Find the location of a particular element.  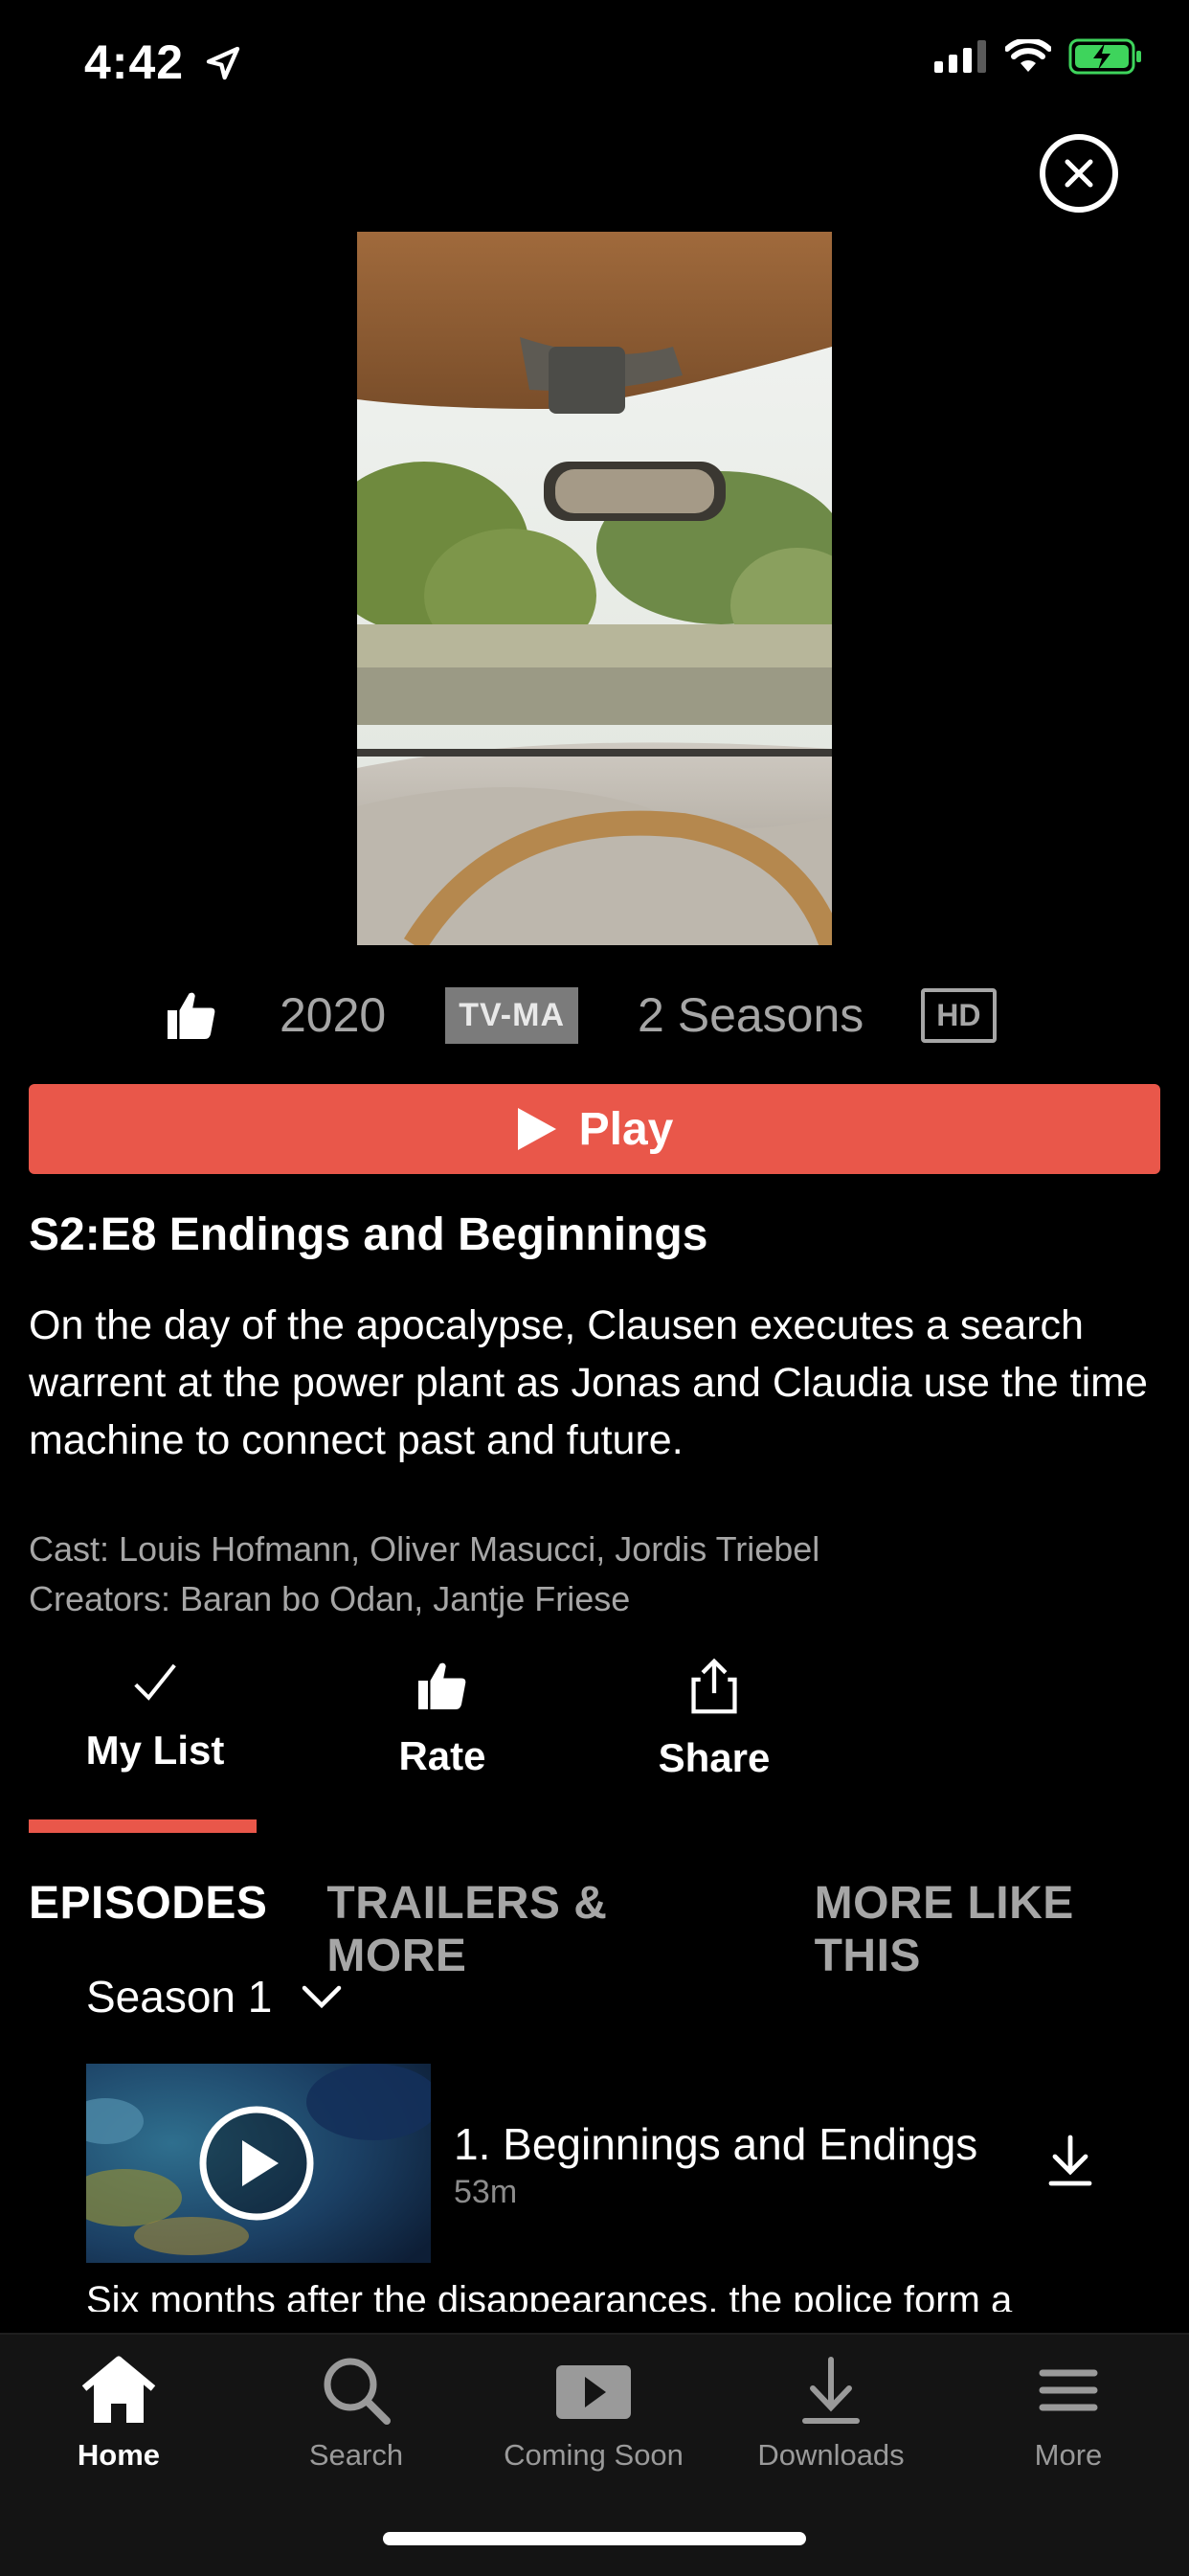

episode-download-button is located at coordinates (1070, 2163).